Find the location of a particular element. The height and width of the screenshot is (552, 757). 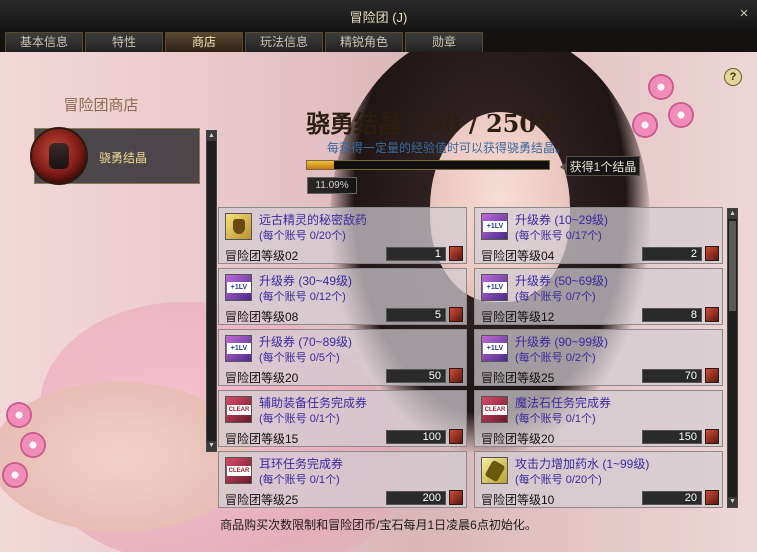

title-bar: 冒险团 (J) × is located at coordinates (378, 15).